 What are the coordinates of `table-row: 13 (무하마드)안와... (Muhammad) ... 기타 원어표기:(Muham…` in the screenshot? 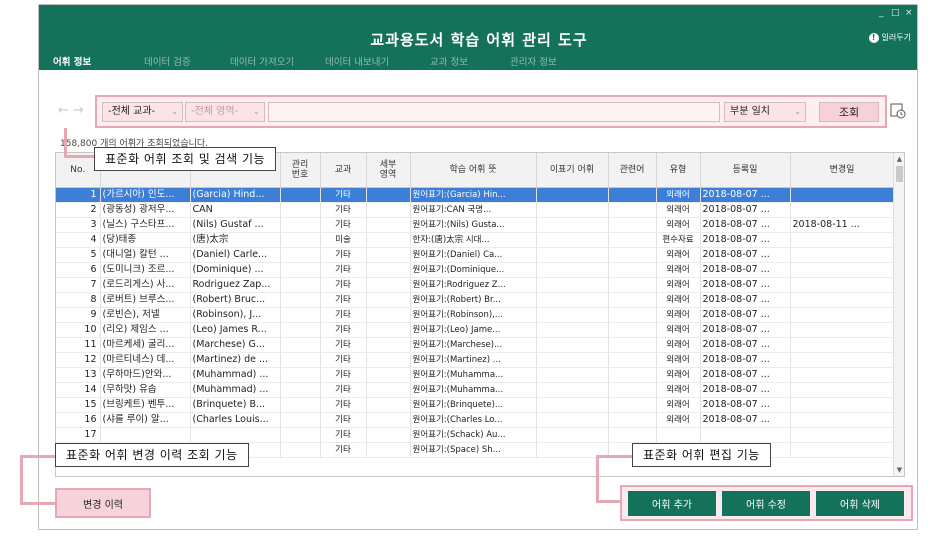 It's located at (475, 375).